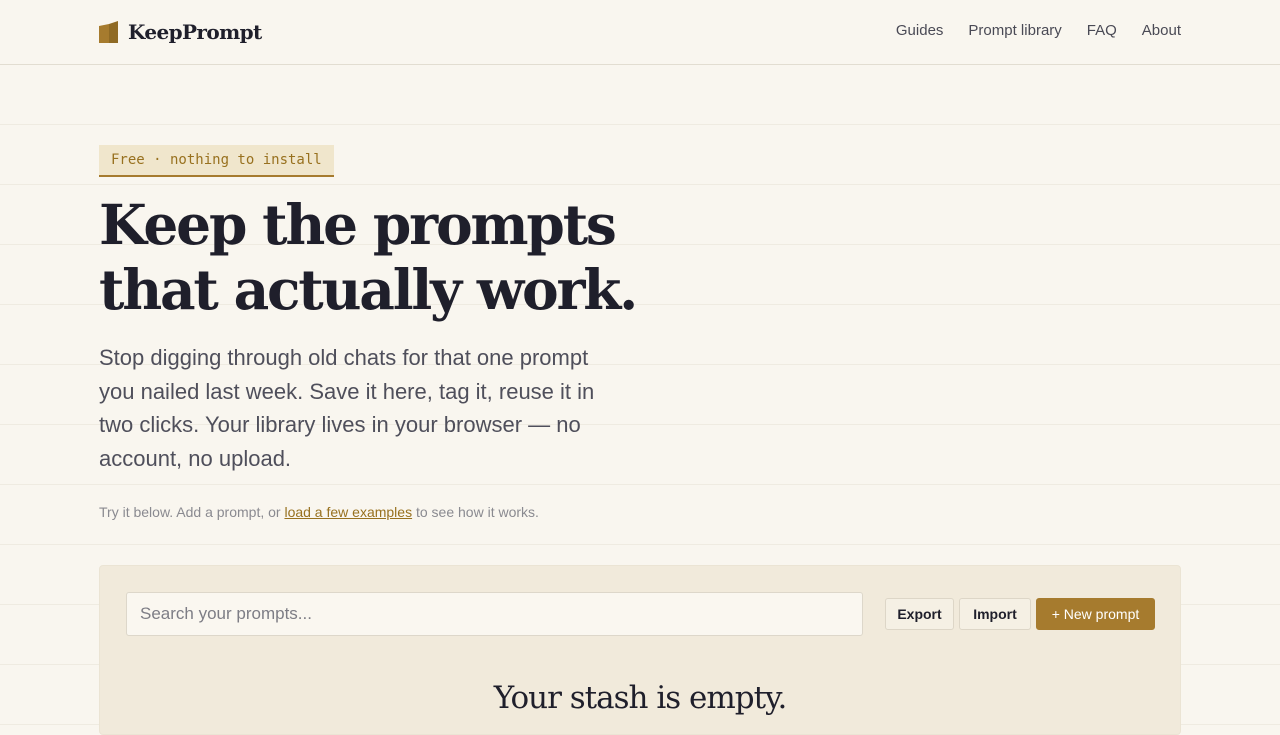 The width and height of the screenshot is (1280, 735). Describe the element at coordinates (192, 512) in the screenshot. I see `hint-text-before: Try it below. Add a prompt, or` at that location.